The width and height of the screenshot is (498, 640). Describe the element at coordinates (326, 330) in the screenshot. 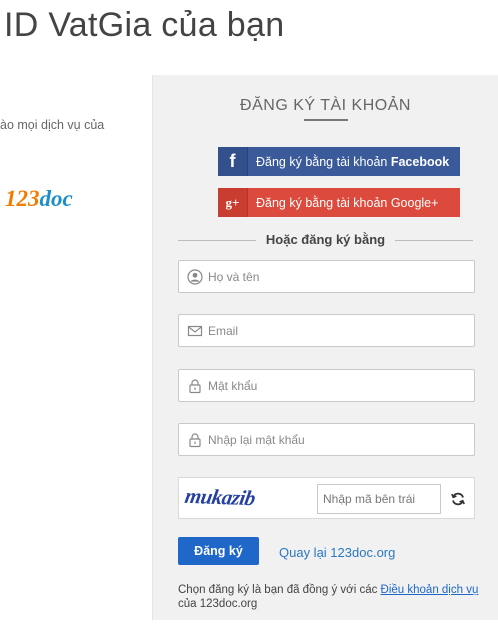

I see `email-input: Email` at that location.